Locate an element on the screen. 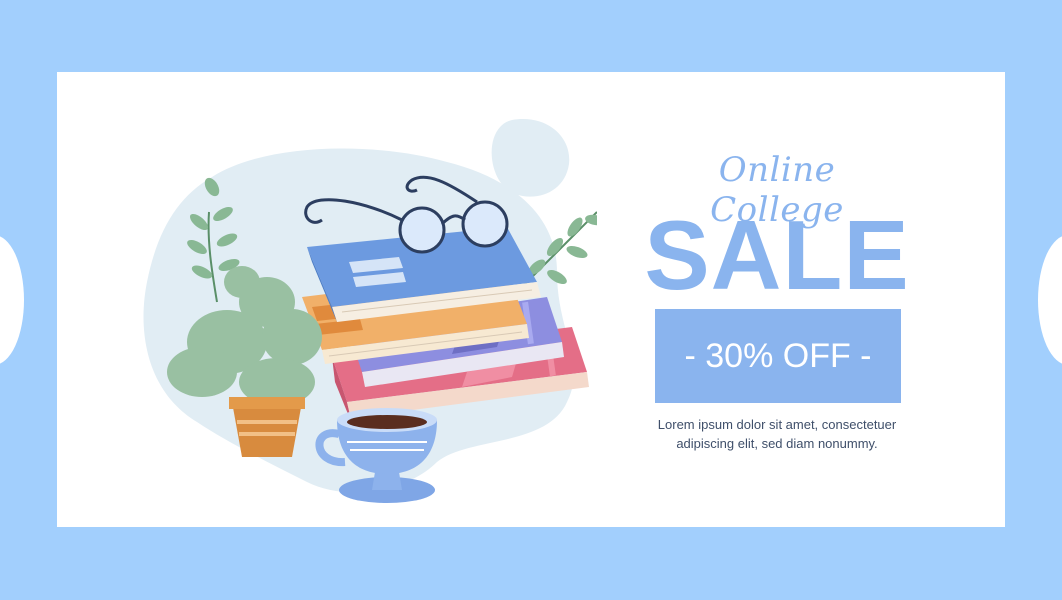 Image resolution: width=1062 pixels, height=600 pixels. discount-badge: - 30% OFF - is located at coordinates (778, 356).